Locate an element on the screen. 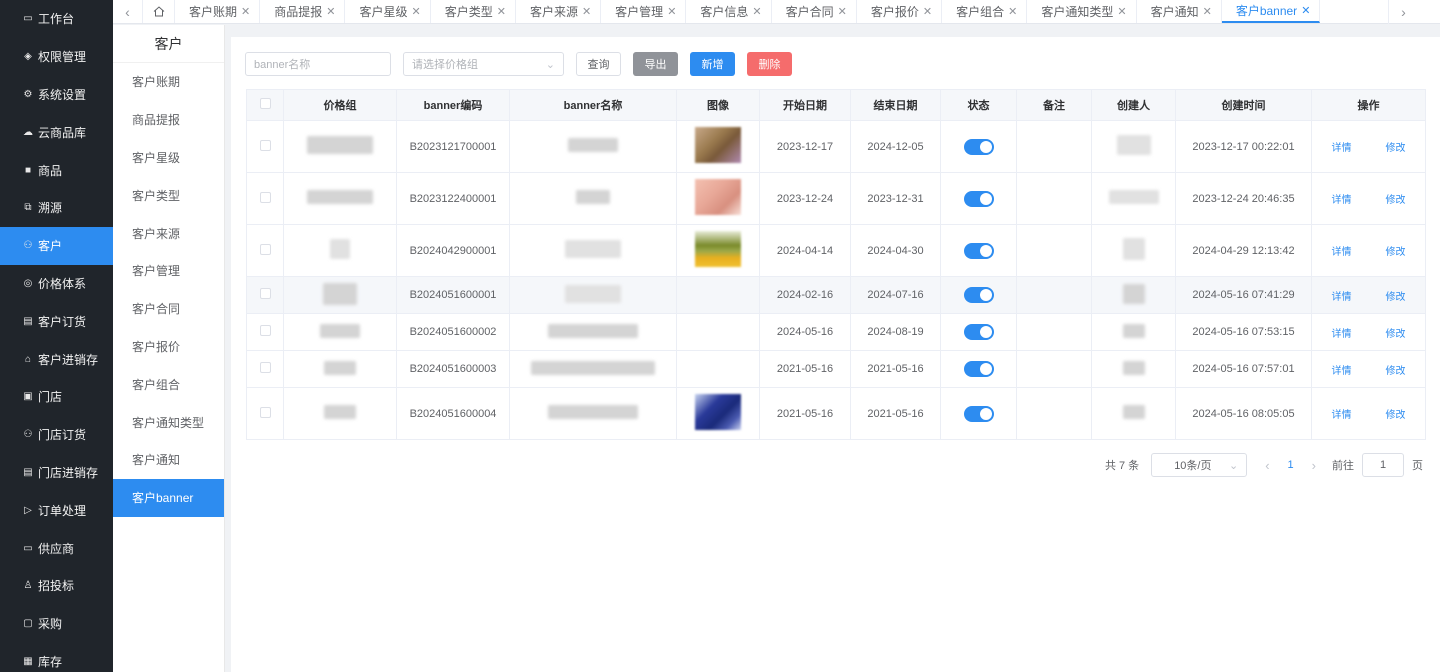 This screenshot has width=1440, height=672. tab-customer-contract: 客户合同 ✕ is located at coordinates (814, 11).